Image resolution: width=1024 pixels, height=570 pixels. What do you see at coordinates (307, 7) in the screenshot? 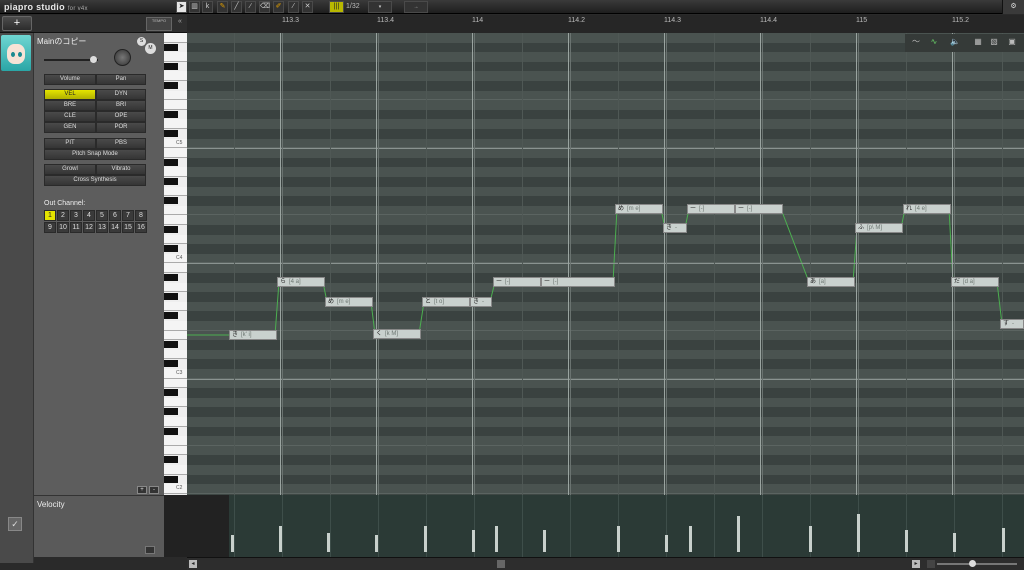
I see `close-tool-icon: ✕` at bounding box center [307, 7].